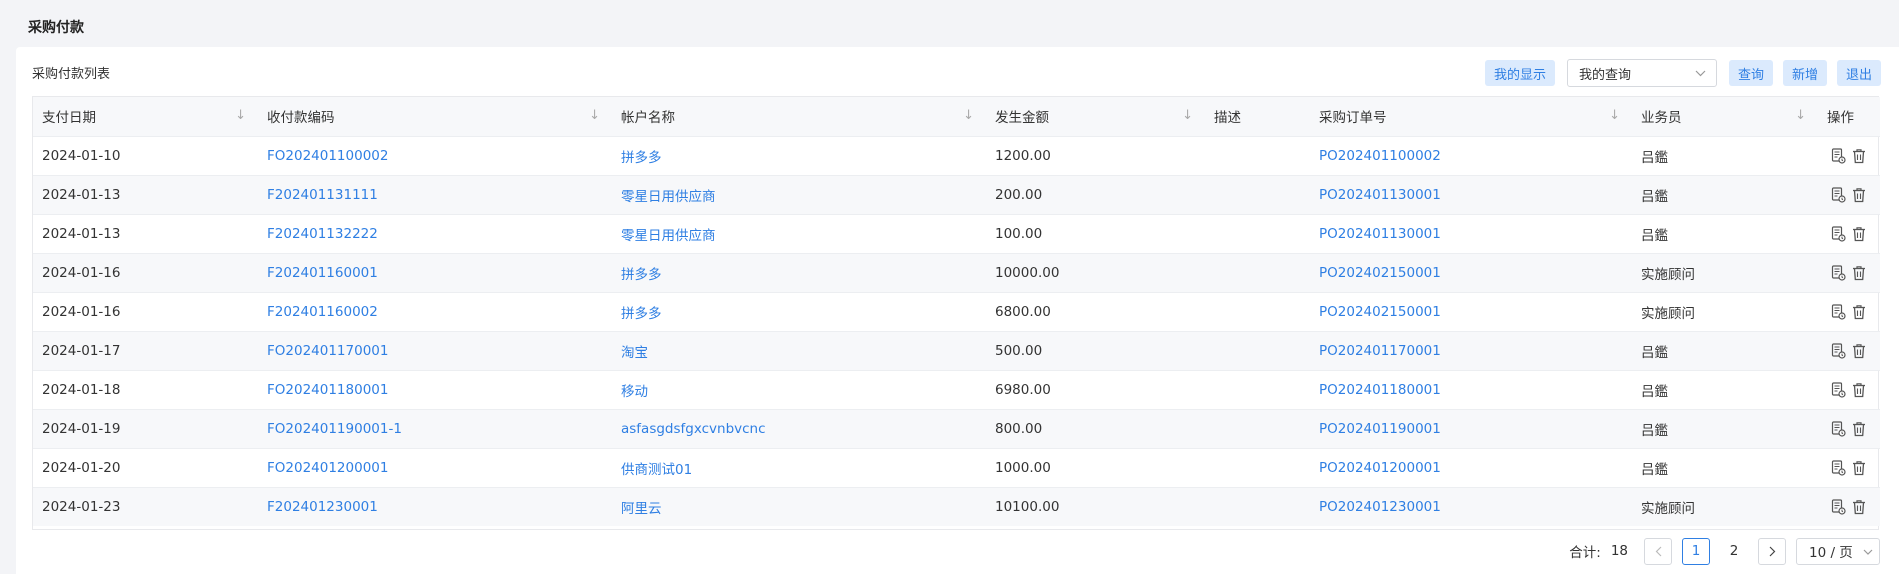 This screenshot has width=1899, height=574. What do you see at coordinates (799, 116) in the screenshot?
I see `col-header-account: 帐户名称 ↓` at bounding box center [799, 116].